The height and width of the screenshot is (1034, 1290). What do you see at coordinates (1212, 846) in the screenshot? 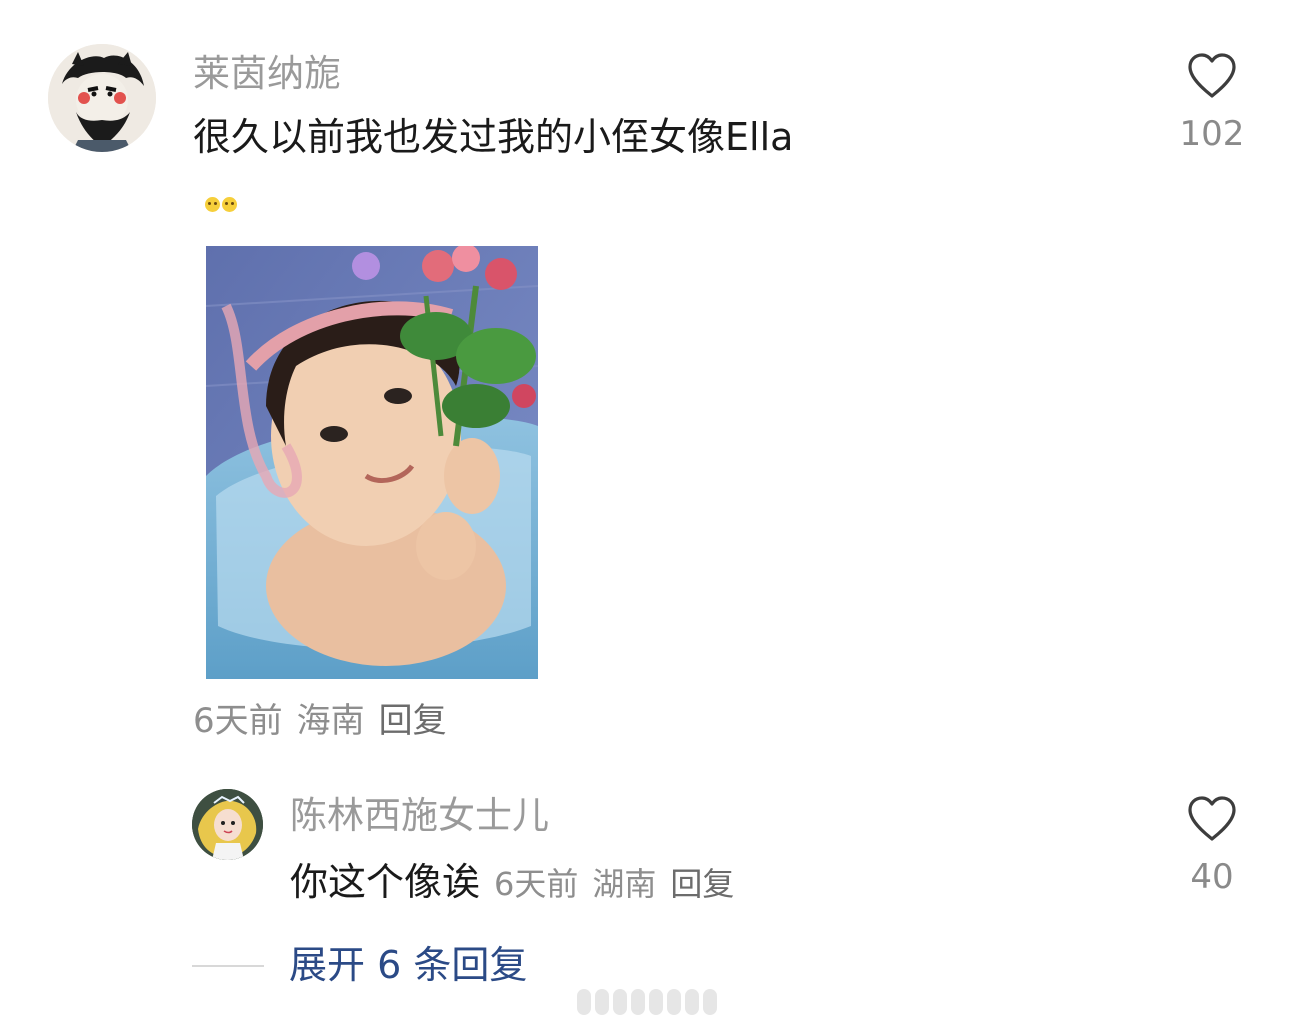
I see `reply-like-block: 40` at bounding box center [1212, 846].